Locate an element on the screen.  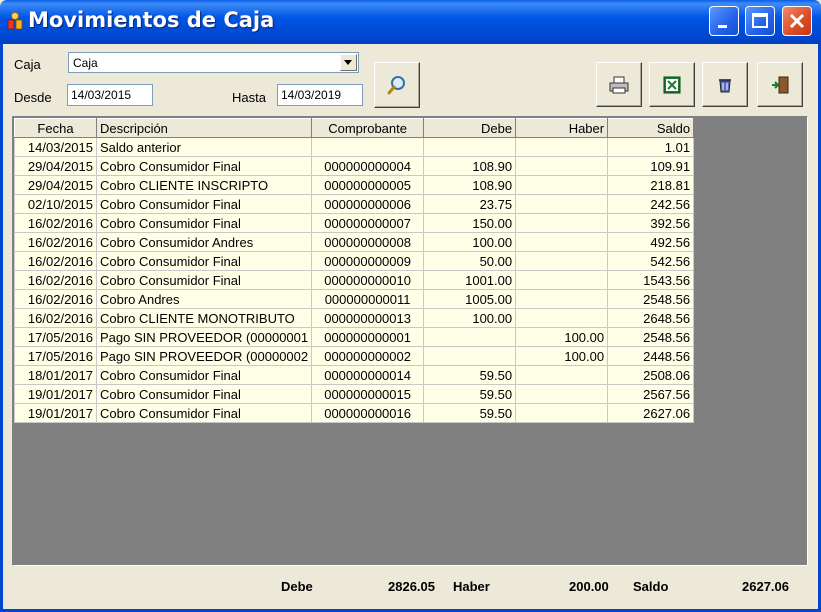
maximize-button is located at coordinates (760, 21).